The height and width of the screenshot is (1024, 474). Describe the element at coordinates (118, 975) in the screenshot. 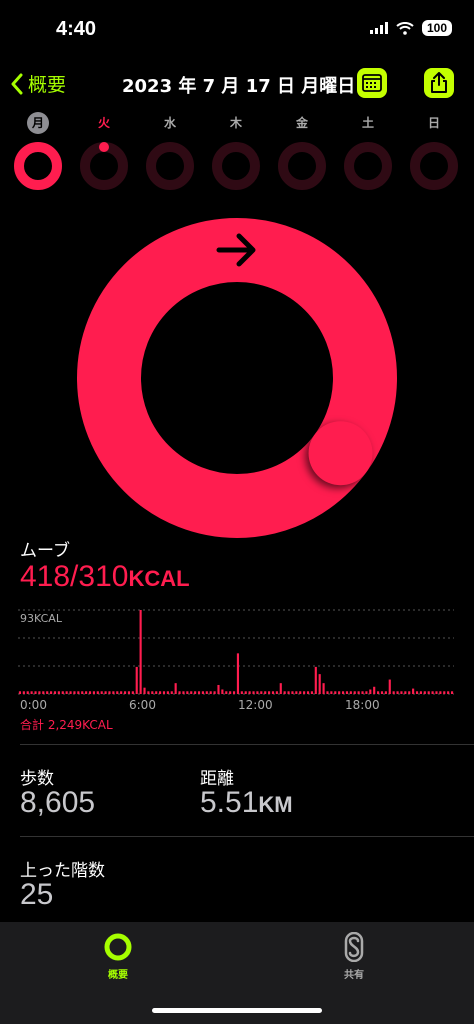

I see `tab-label: 概要` at that location.